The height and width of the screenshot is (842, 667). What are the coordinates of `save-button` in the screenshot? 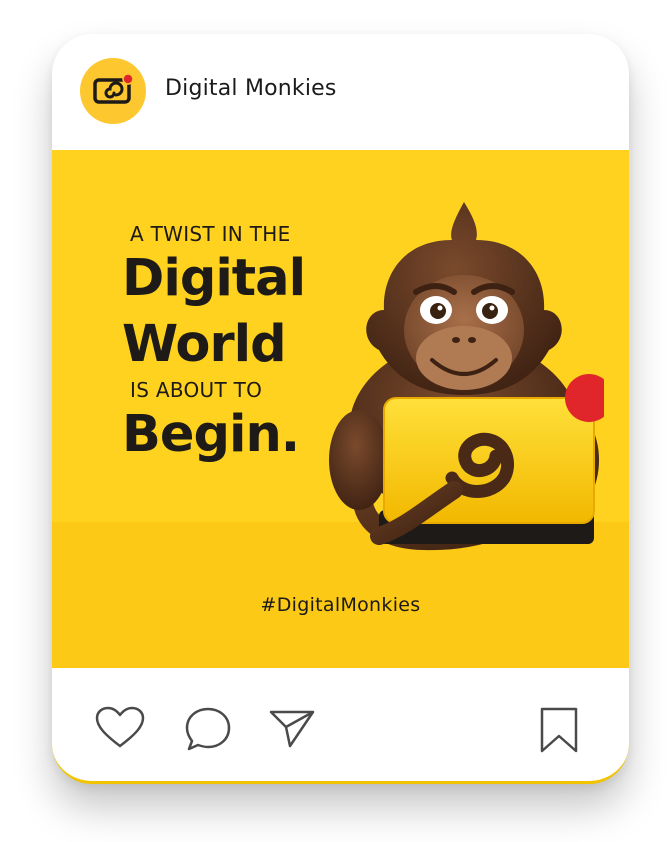 It's located at (559, 730).